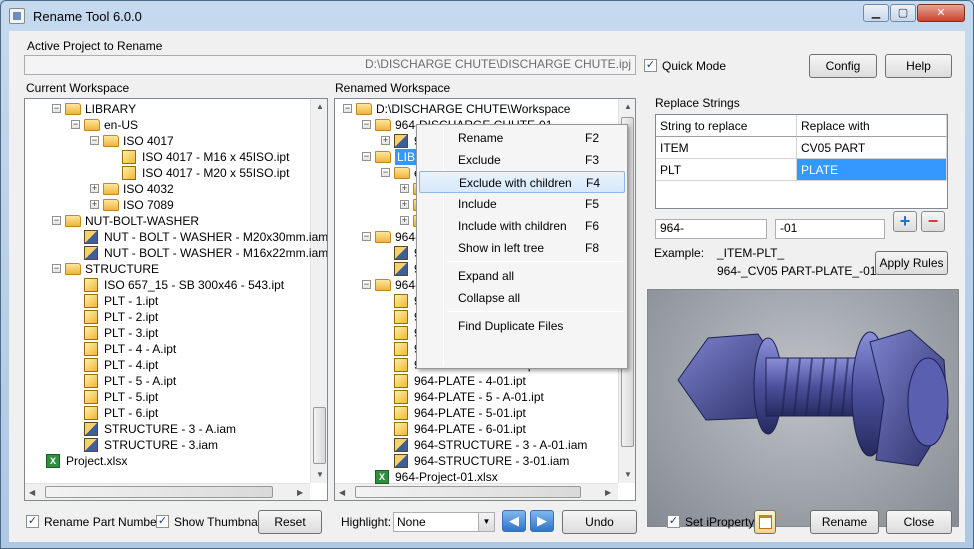  What do you see at coordinates (765, 522) in the screenshot?
I see `iproperty-settings-button` at bounding box center [765, 522].